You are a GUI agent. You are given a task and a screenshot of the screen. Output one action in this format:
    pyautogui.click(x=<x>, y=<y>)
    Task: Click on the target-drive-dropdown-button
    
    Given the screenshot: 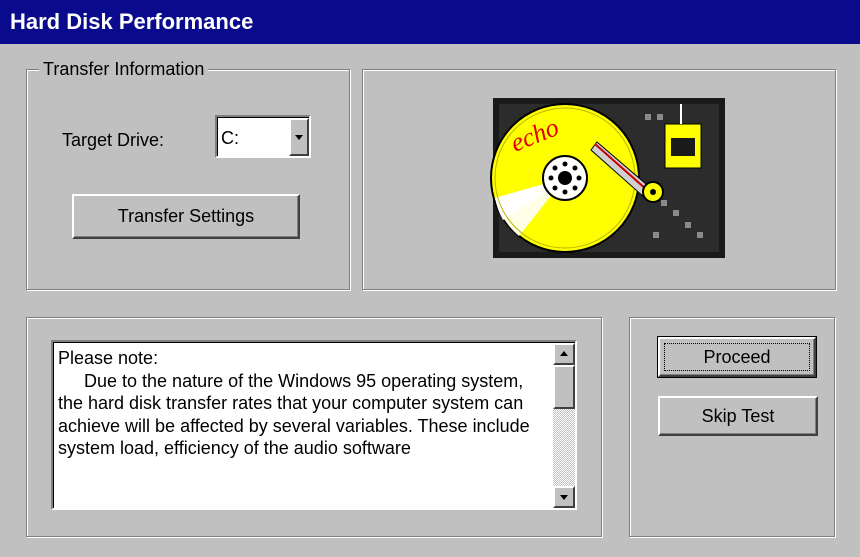 What is the action you would take?
    pyautogui.click(x=299, y=137)
    